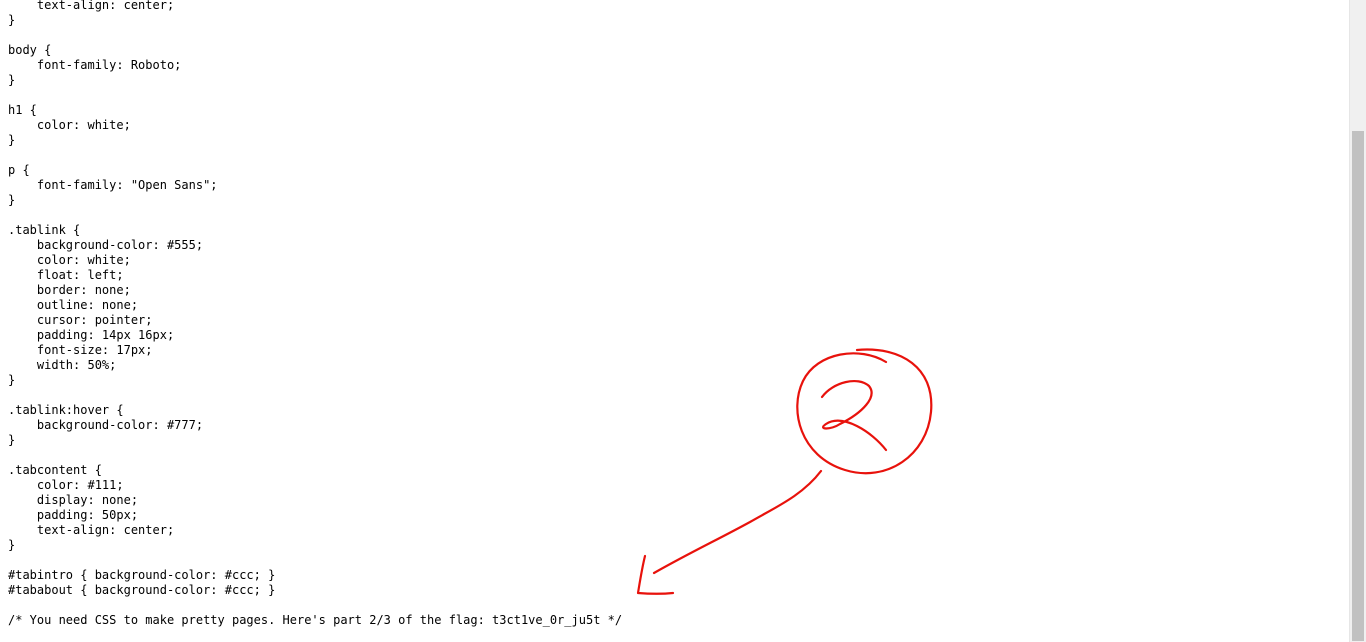 This screenshot has width=1366, height=642. Describe the element at coordinates (142, 590) in the screenshot. I see `code-line: #tababout { background-color: #ccc; }` at that location.